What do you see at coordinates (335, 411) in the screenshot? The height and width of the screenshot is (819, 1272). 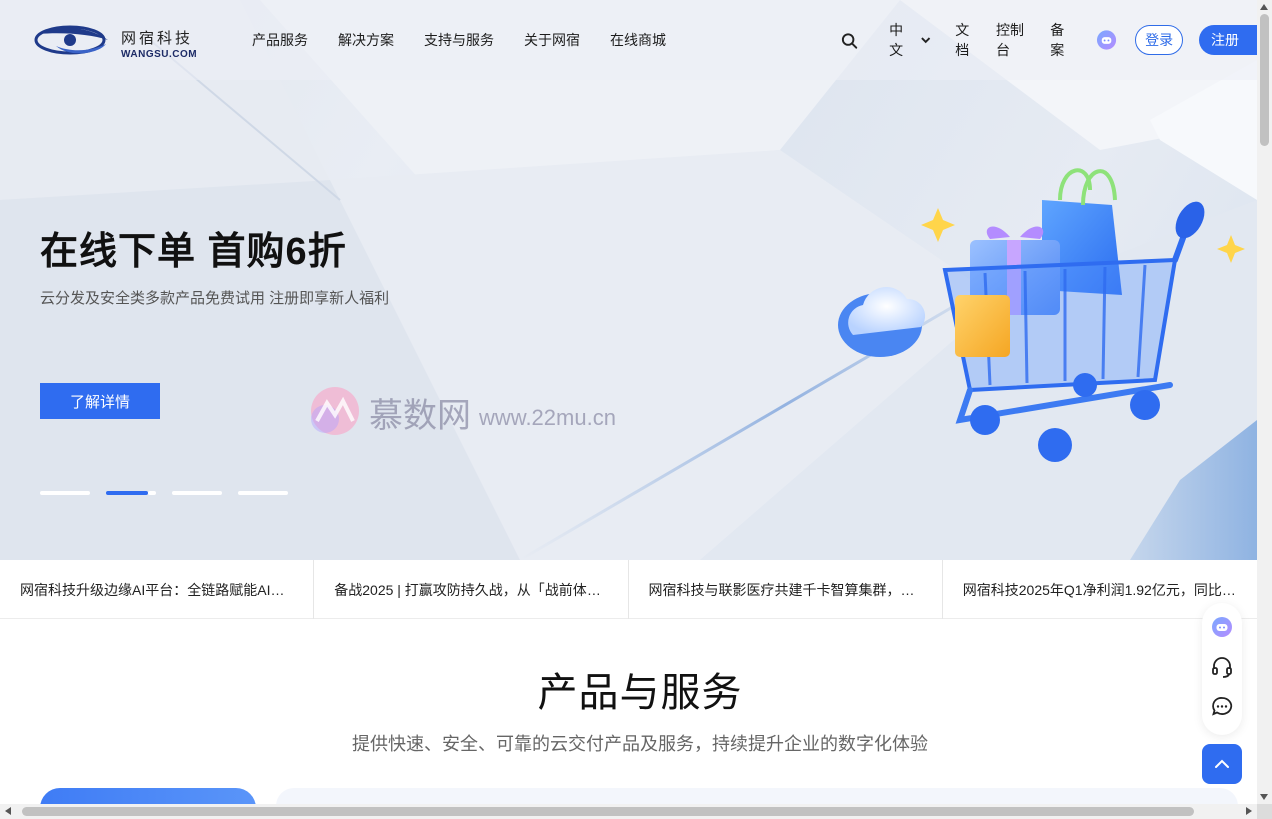 I see `watermark-logo-icon` at bounding box center [335, 411].